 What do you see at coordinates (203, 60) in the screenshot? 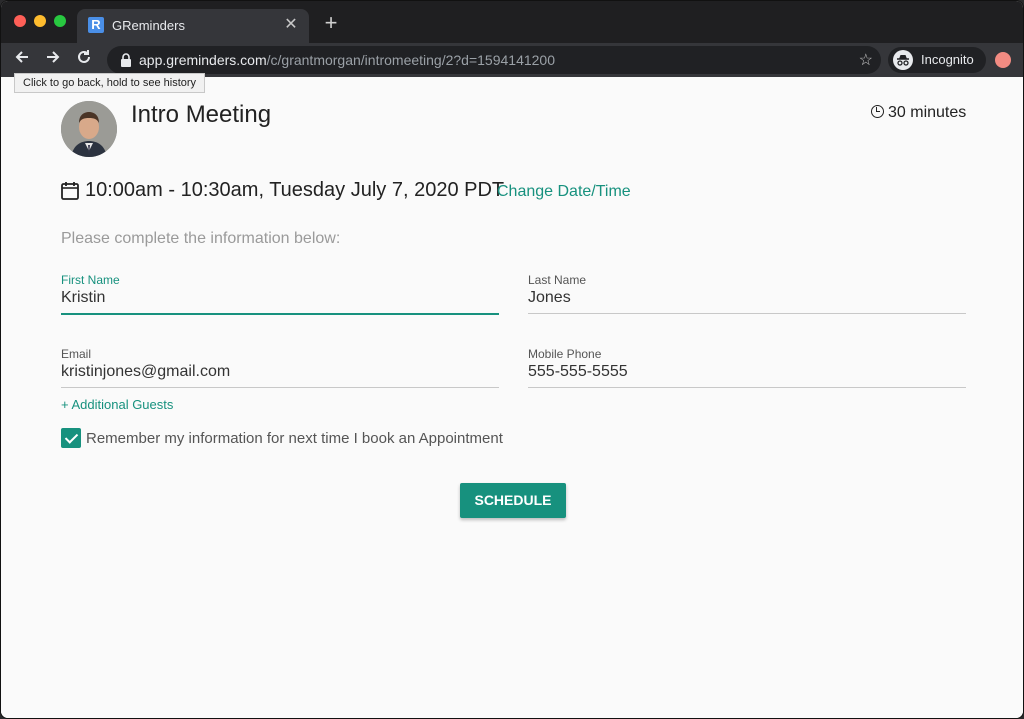
I see `url-host: app.greminders.com` at bounding box center [203, 60].